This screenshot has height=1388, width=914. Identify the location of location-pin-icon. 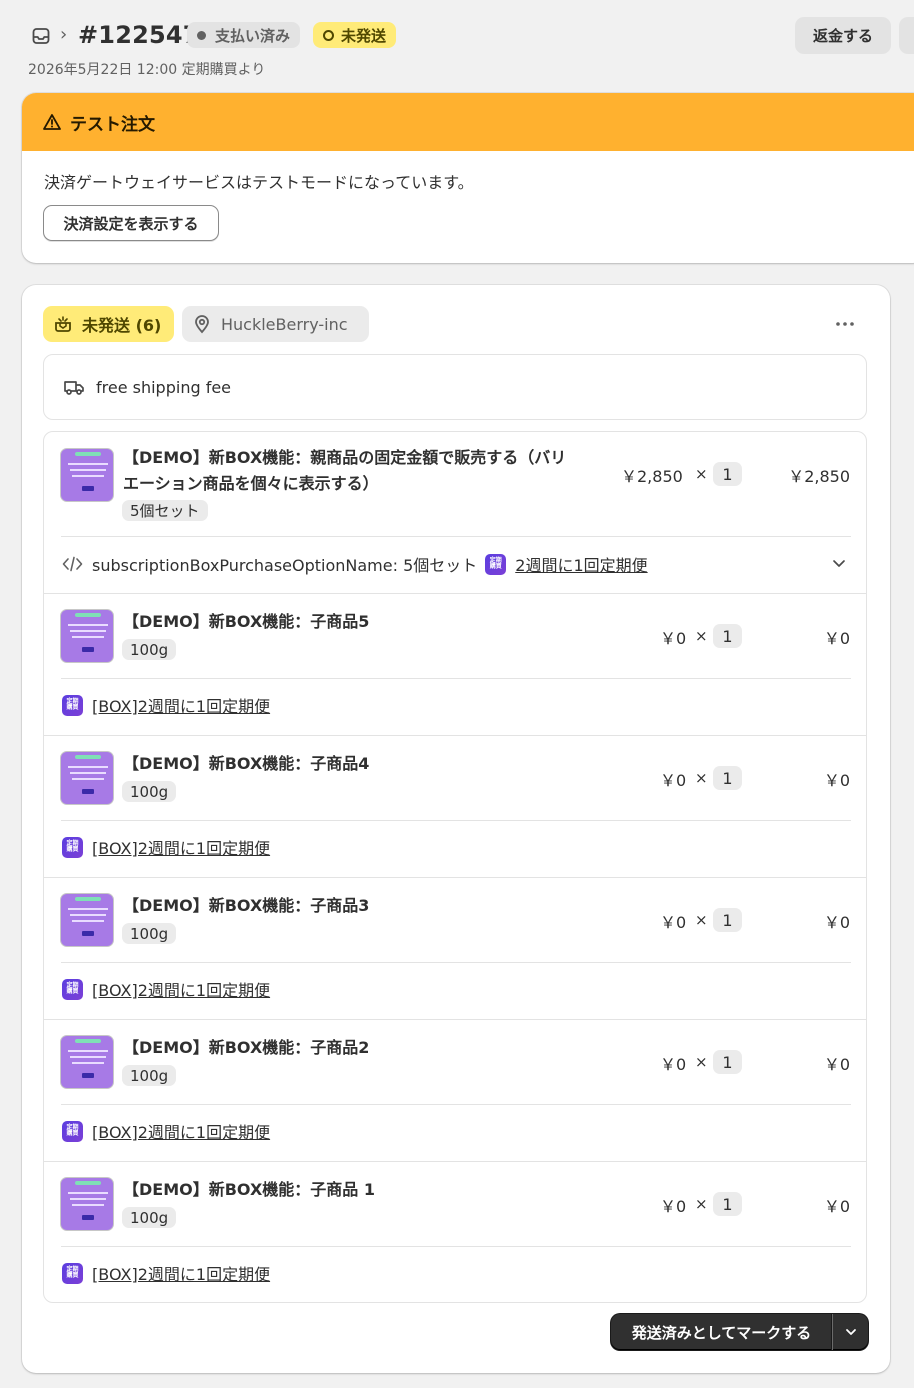
(202, 324).